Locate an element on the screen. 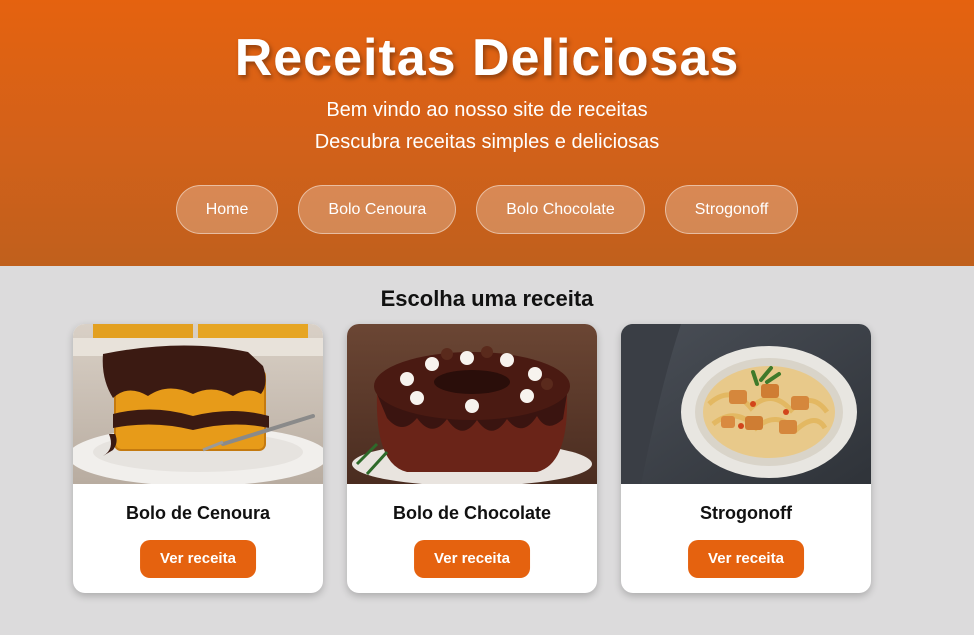 The width and height of the screenshot is (974, 635). recipe-card-bolo-cenoura: Bolo de Cenoura Ver receita is located at coordinates (198, 458).